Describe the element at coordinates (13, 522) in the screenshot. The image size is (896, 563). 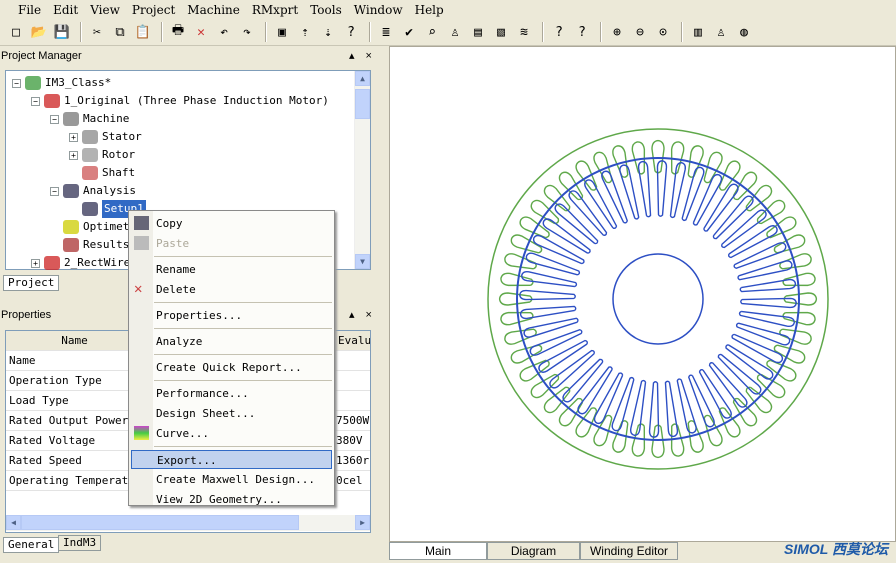
I see `scroll-left-icon: ◀` at that location.